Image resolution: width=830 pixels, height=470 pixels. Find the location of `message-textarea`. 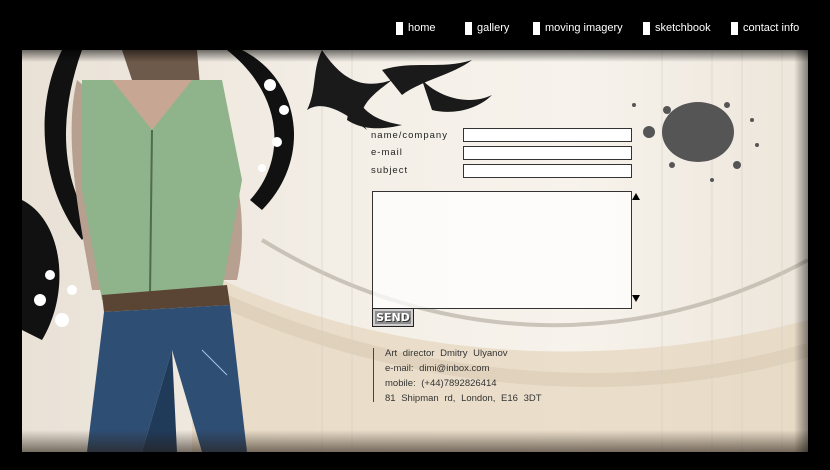

message-textarea is located at coordinates (502, 250).